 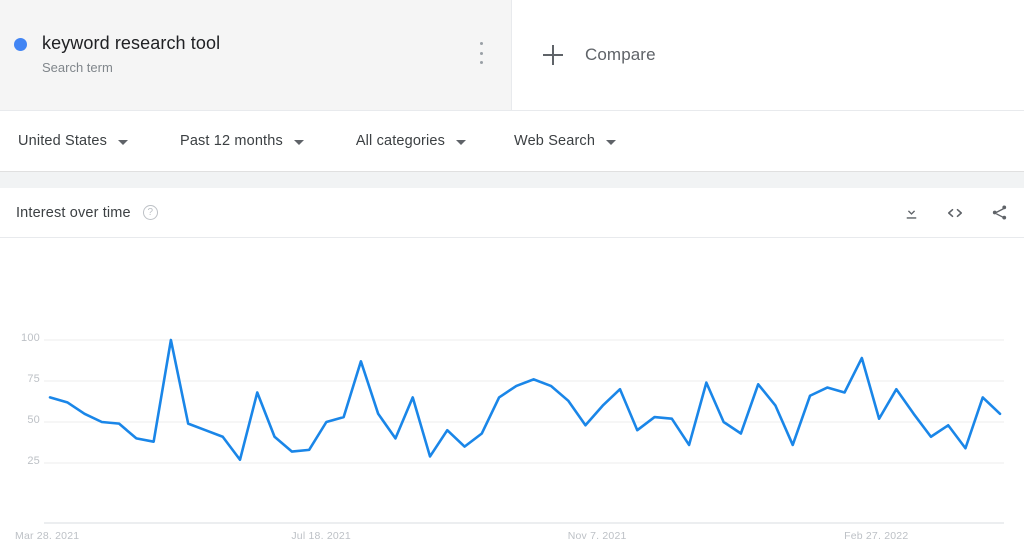 I want to click on download-icon, so click(x=911, y=213).